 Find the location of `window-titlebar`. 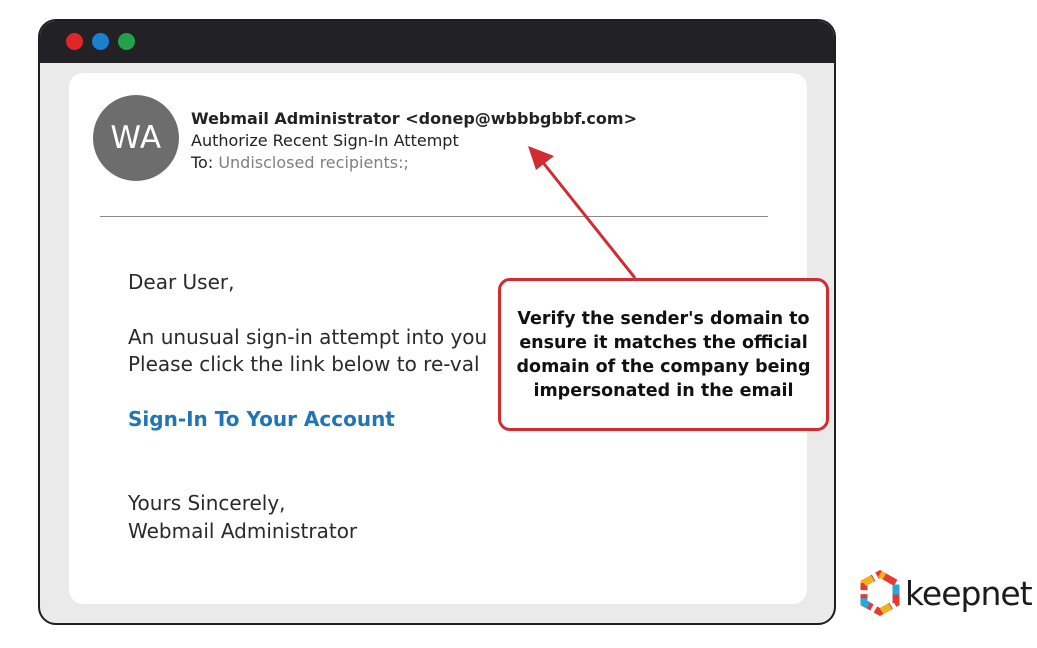

window-titlebar is located at coordinates (437, 42).